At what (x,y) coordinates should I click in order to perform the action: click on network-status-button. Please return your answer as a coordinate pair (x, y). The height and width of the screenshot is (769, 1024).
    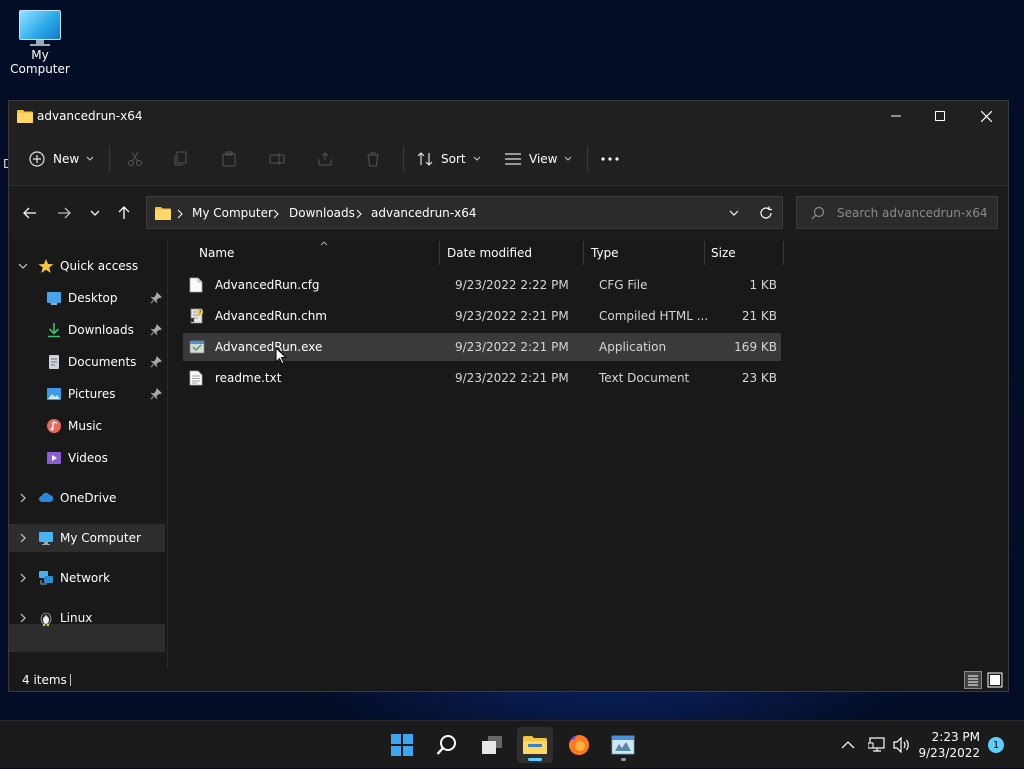
    Looking at the image, I should click on (877, 745).